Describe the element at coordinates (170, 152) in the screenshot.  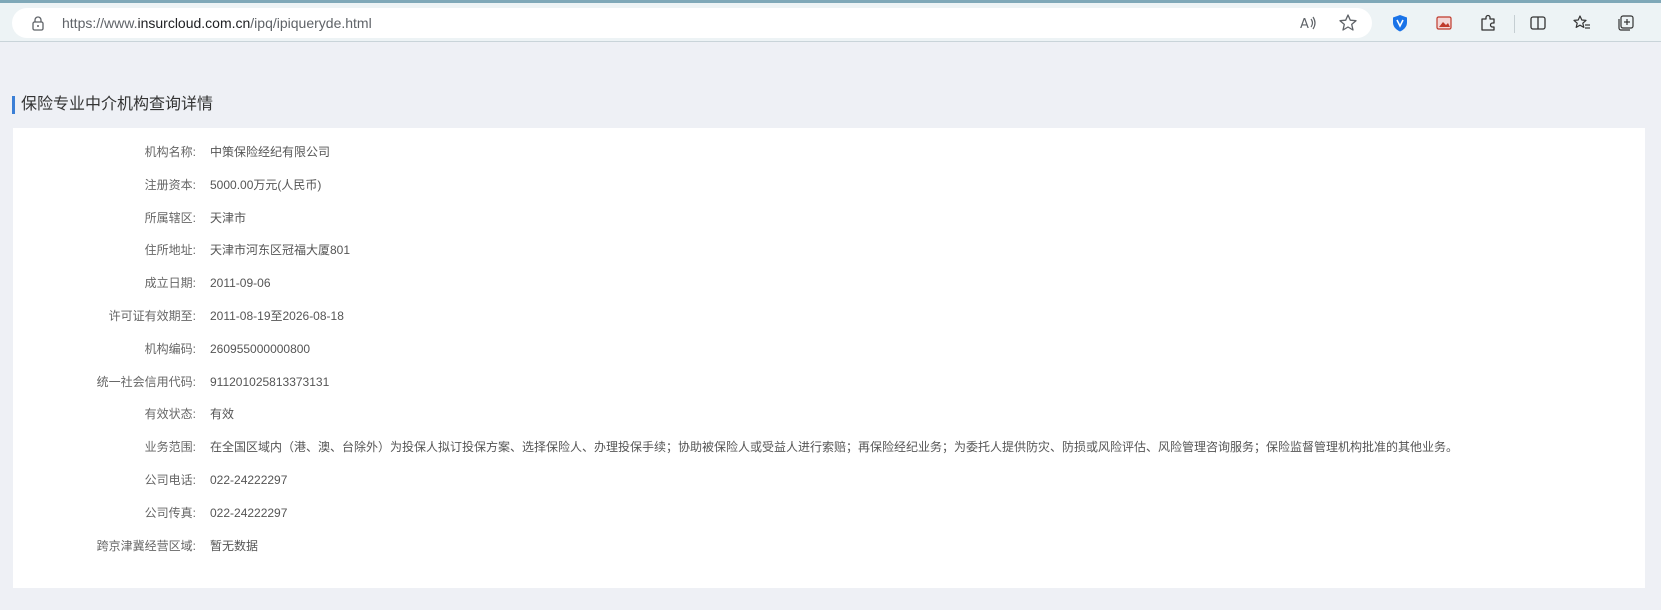
I see `detail-label: 机构名称:` at that location.